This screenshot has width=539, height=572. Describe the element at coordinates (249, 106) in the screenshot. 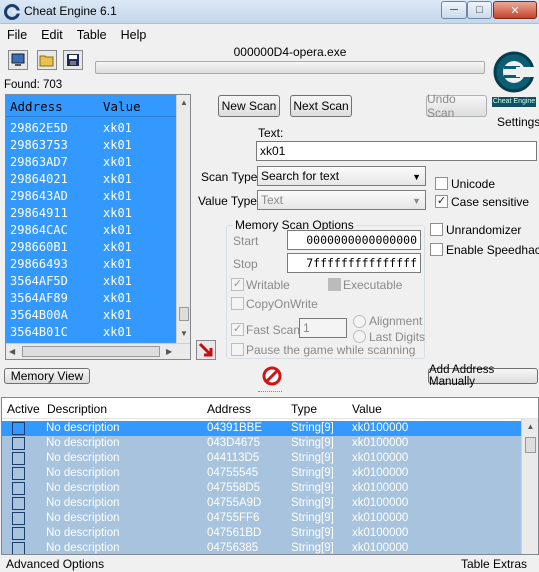

I see `new-scan-button: New Scan` at that location.